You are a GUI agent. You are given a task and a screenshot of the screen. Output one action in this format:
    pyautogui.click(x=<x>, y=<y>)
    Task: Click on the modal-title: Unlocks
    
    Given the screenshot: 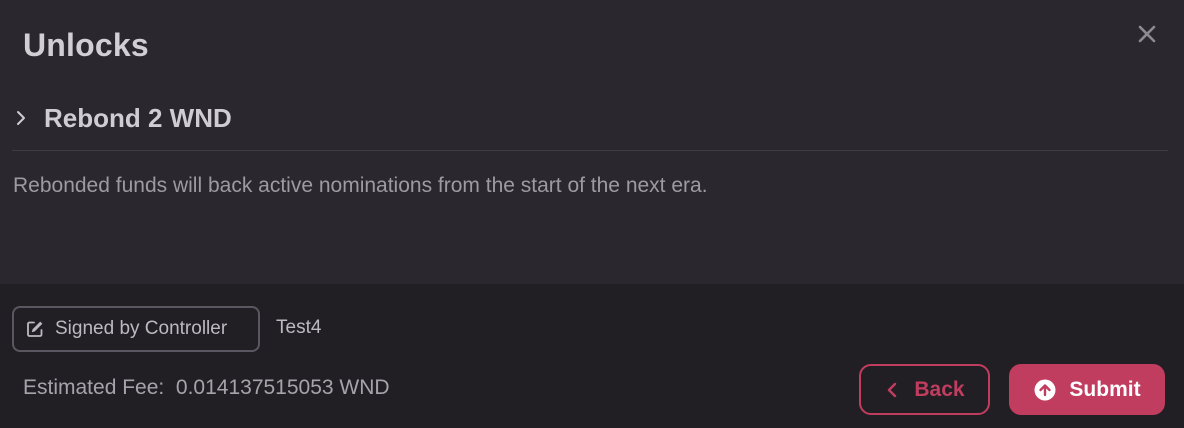 What is the action you would take?
    pyautogui.click(x=86, y=45)
    